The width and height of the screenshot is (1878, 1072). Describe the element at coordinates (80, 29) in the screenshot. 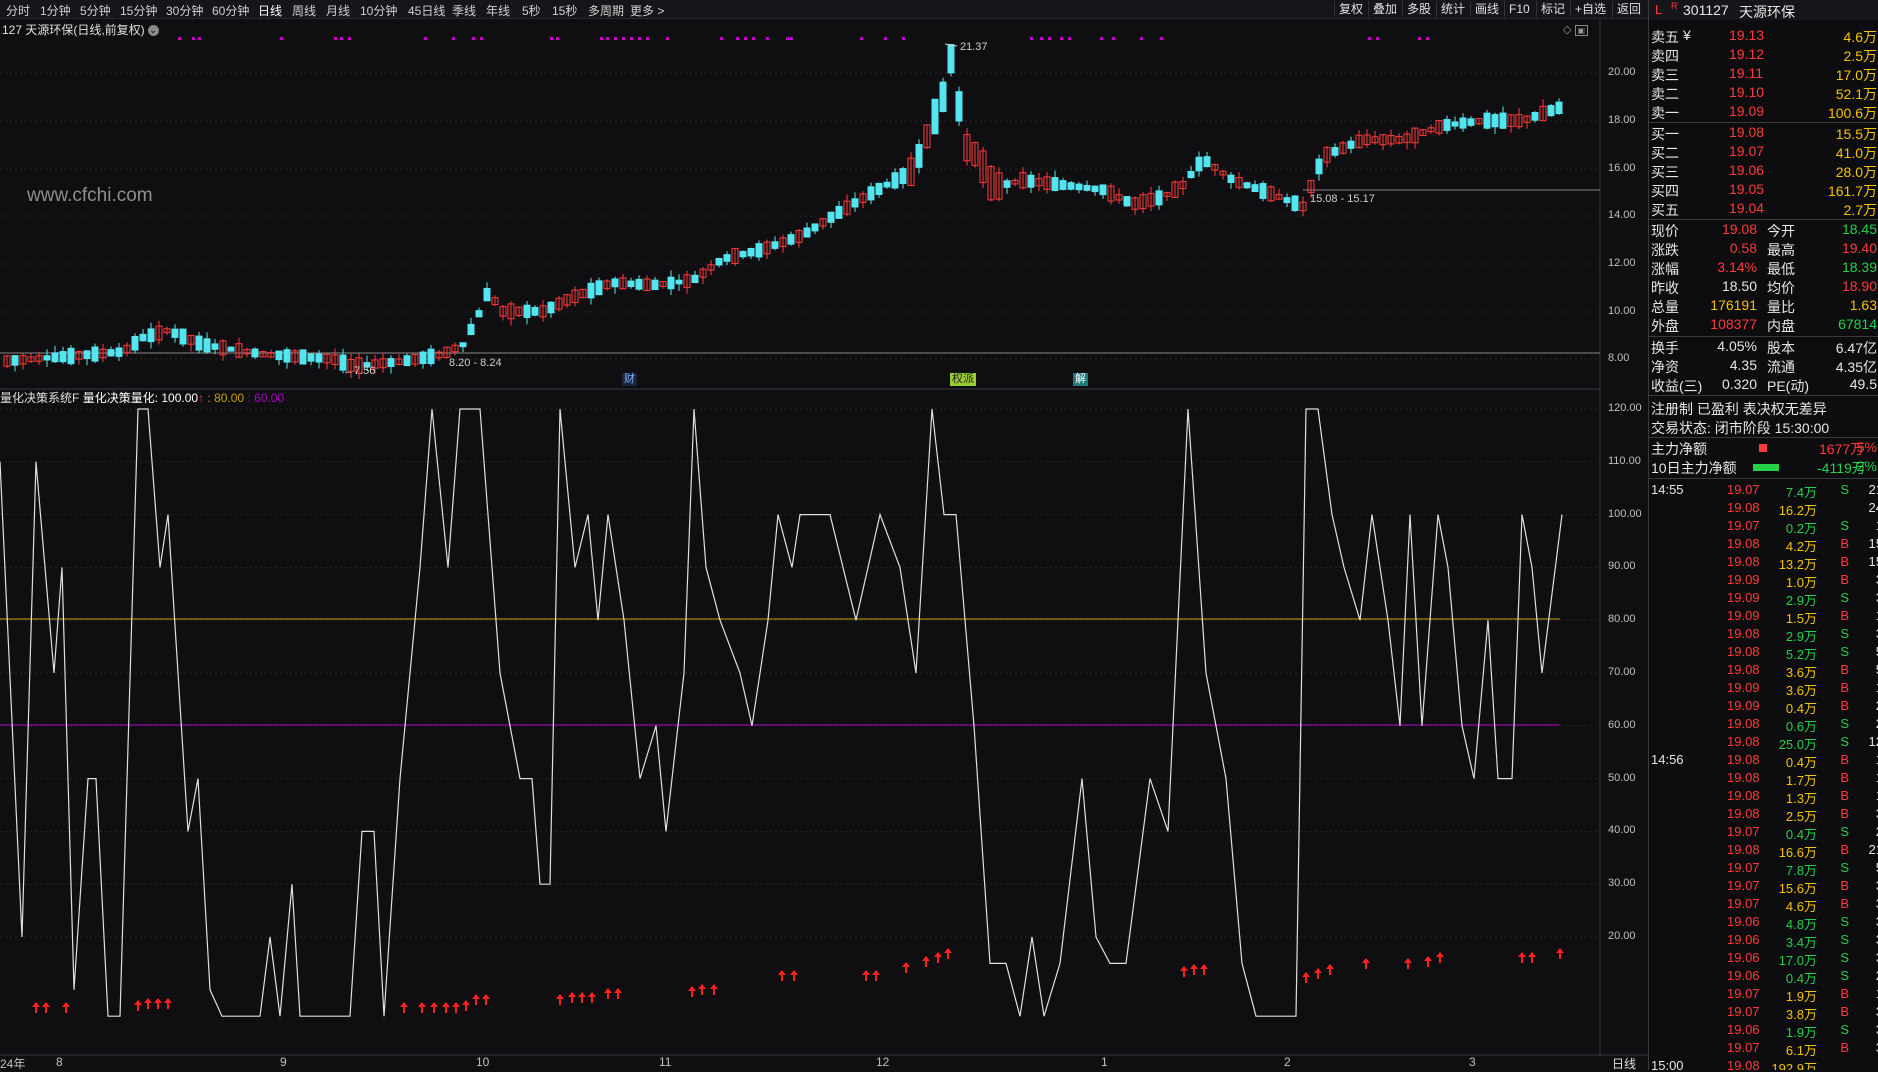

I see `chart-title: 127 天源环保(日线,前复权) ⌄` at that location.